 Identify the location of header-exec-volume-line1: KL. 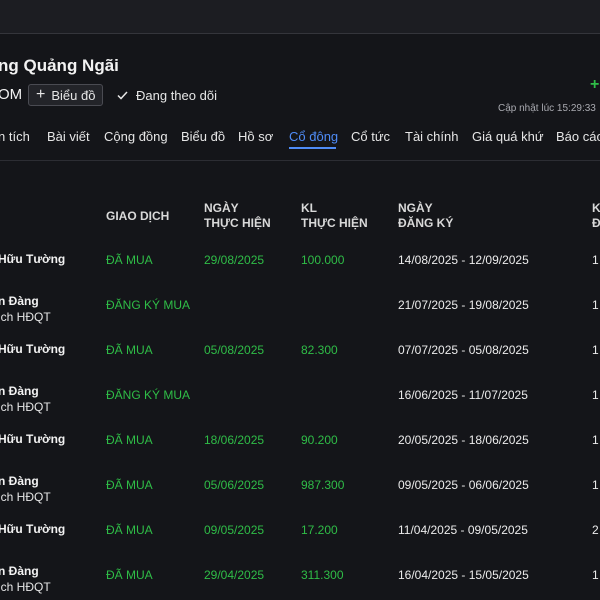
(309, 208).